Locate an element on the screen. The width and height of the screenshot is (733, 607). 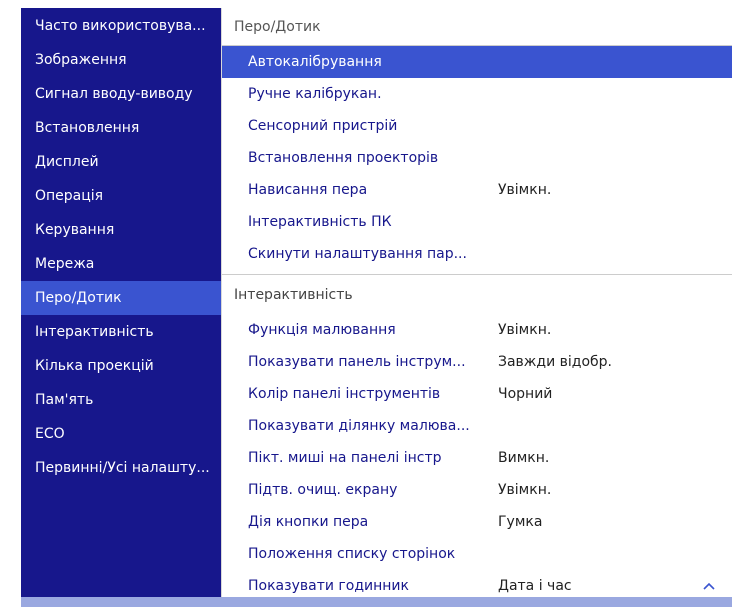
chevron-up-icon is located at coordinates (709, 586).